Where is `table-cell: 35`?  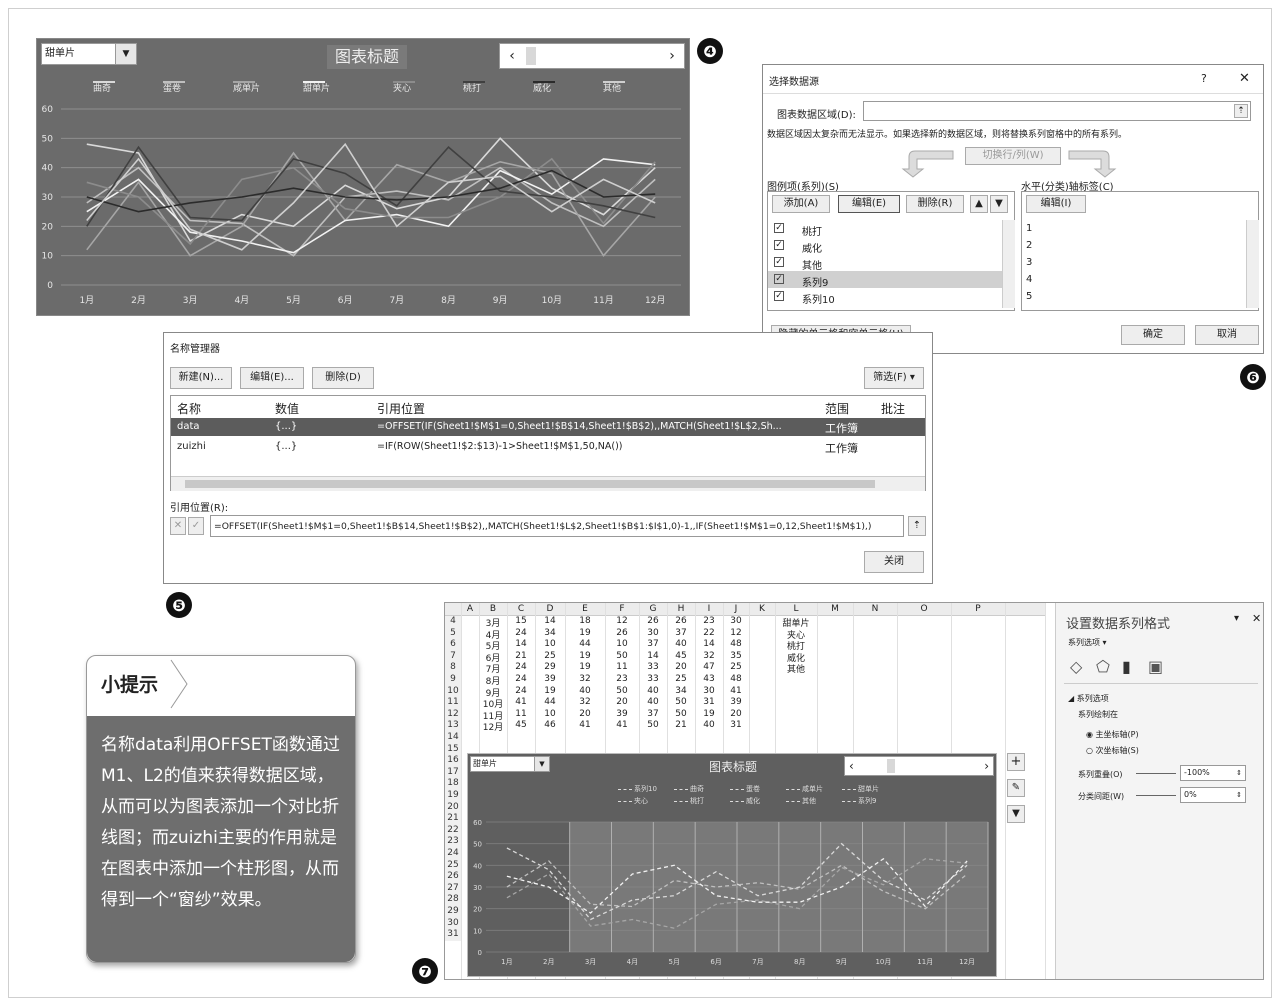 table-cell: 35 is located at coordinates (736, 656).